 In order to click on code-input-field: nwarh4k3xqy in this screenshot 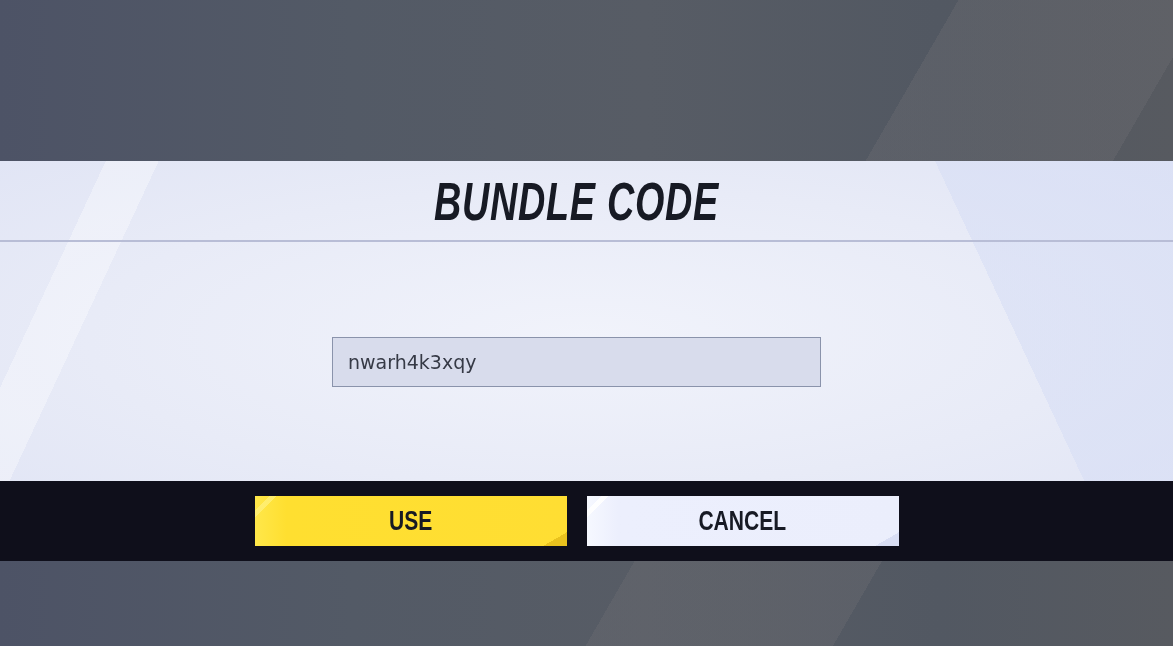, I will do `click(576, 361)`.